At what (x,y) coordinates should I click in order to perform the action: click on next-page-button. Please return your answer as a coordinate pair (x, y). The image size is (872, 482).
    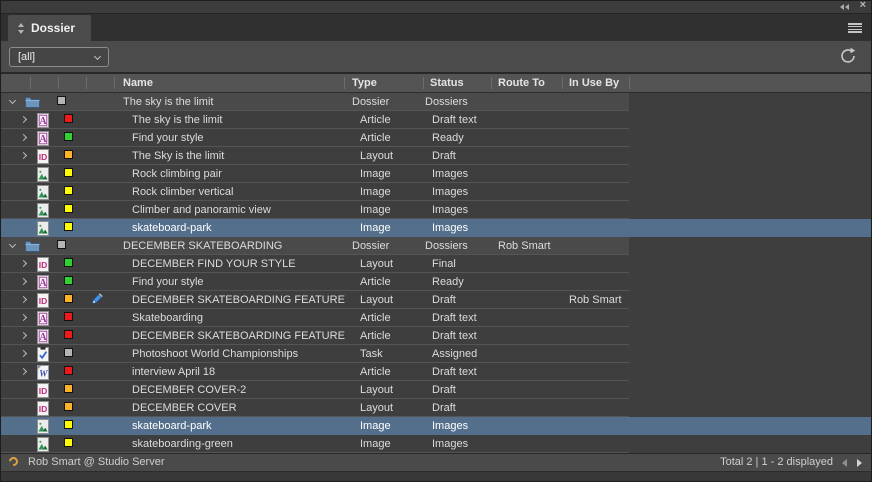
    Looking at the image, I should click on (859, 463).